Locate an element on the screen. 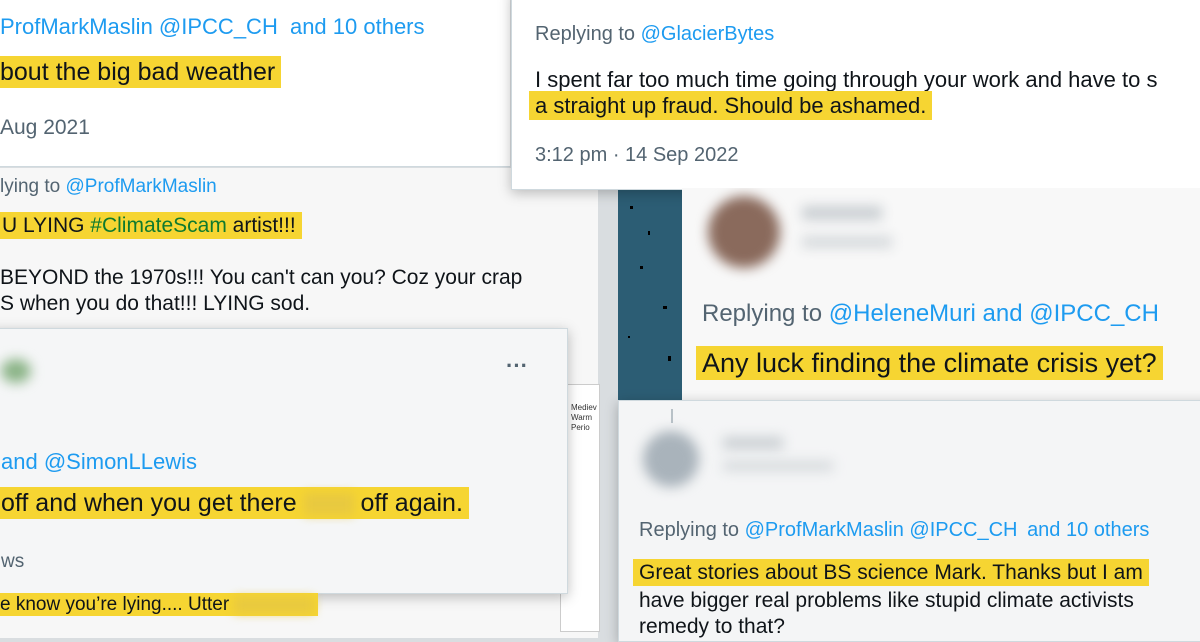 The width and height of the screenshot is (1200, 642). replying-users: ProfMarkMaslin @IPCC_CH is located at coordinates (139, 26).